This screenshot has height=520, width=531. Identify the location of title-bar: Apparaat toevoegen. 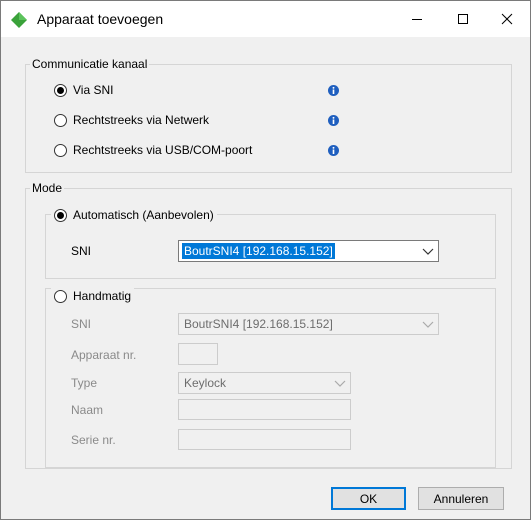
(265, 19).